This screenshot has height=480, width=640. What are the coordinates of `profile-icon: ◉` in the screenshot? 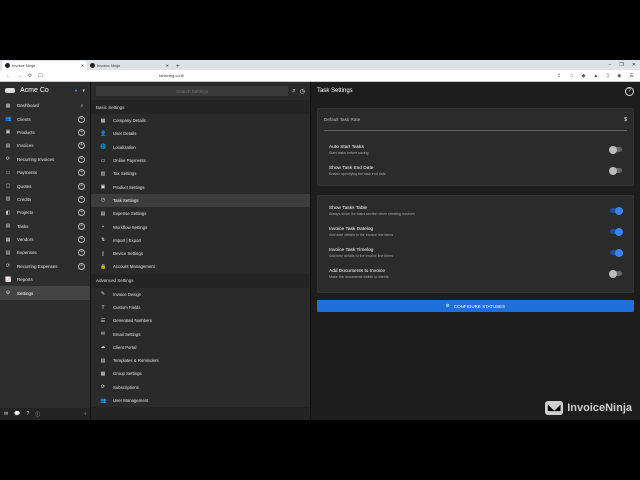 It's located at (619, 76).